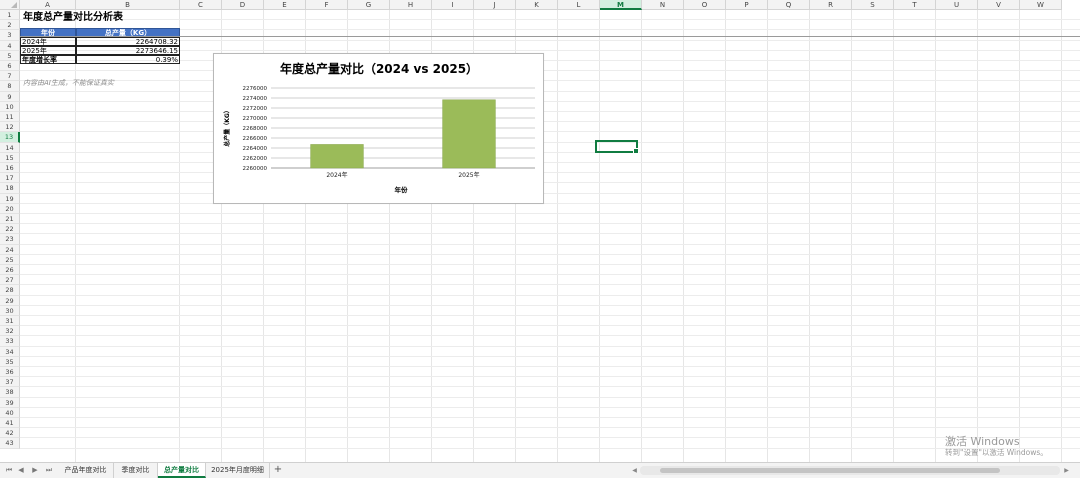  What do you see at coordinates (10, 137) in the screenshot?
I see `row-header-13: 13` at bounding box center [10, 137].